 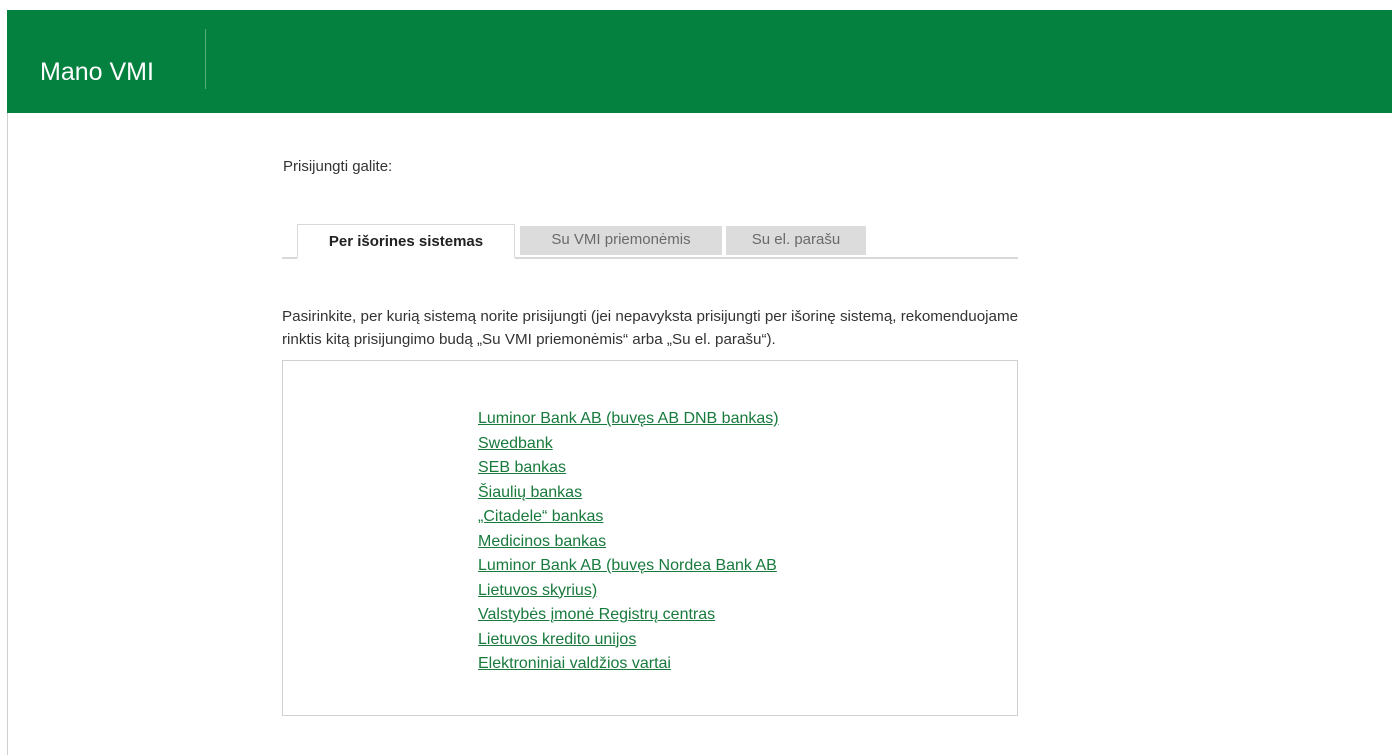 What do you see at coordinates (796, 240) in the screenshot?
I see `tab-e-signature: Su el. parašu` at bounding box center [796, 240].